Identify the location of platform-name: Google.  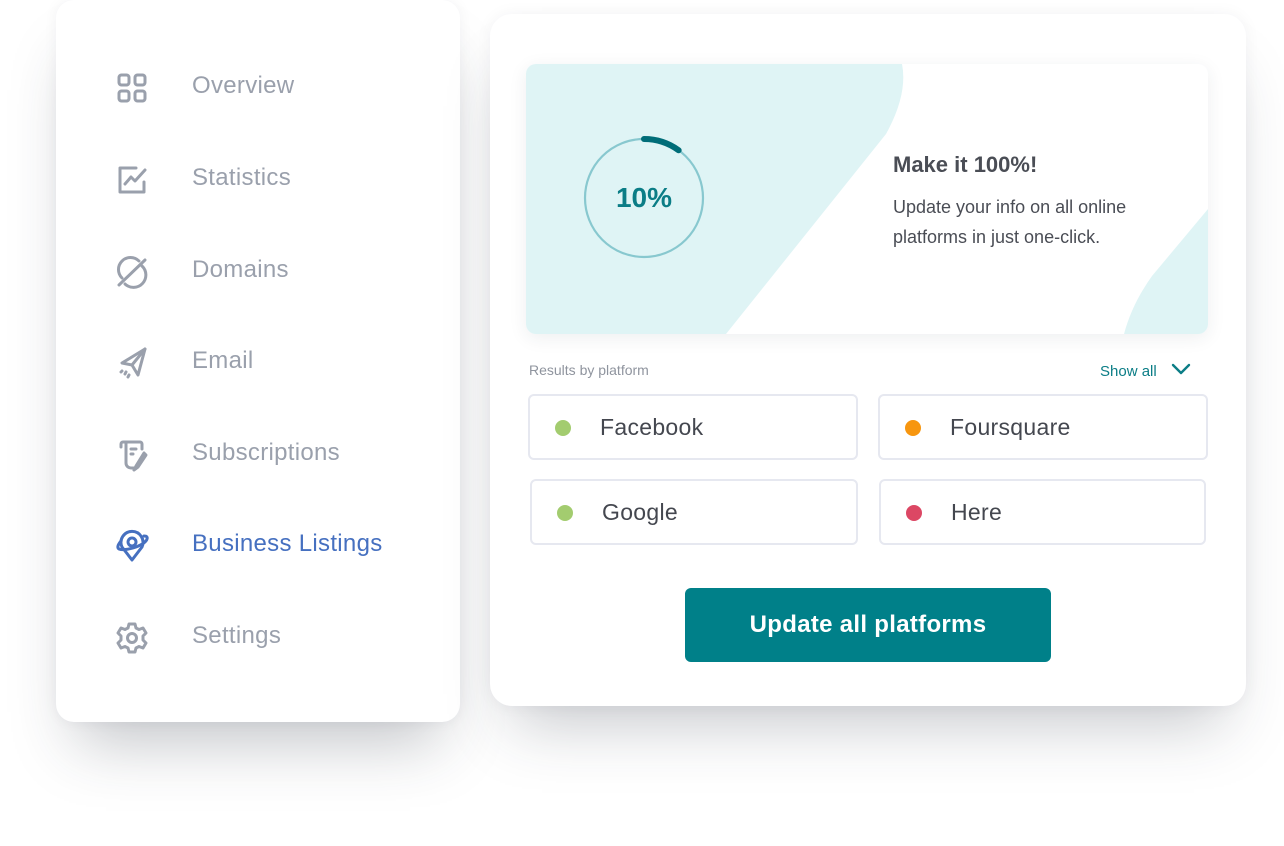
(640, 512).